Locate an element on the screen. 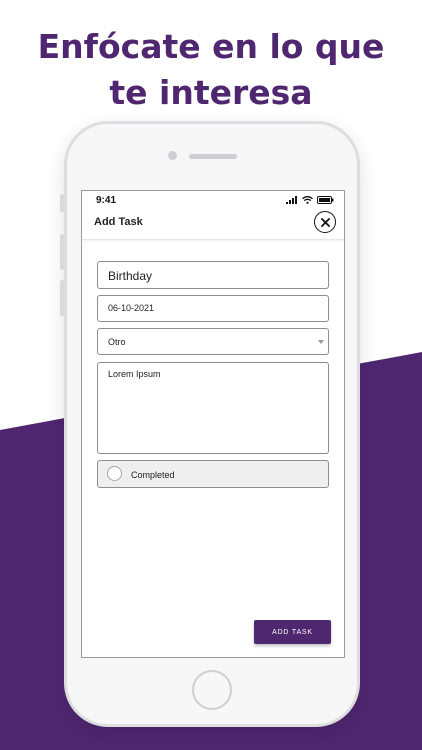 Image resolution: width=422 pixels, height=750 pixels. mute-switch is located at coordinates (62, 203).